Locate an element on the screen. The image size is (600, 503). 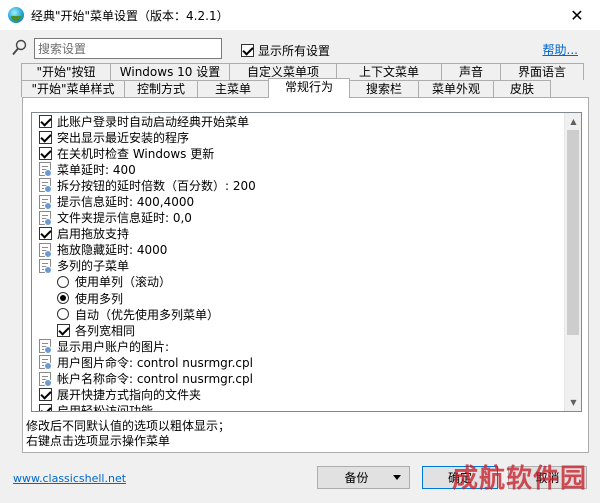
tab-row1-4: 声音 is located at coordinates (471, 71).